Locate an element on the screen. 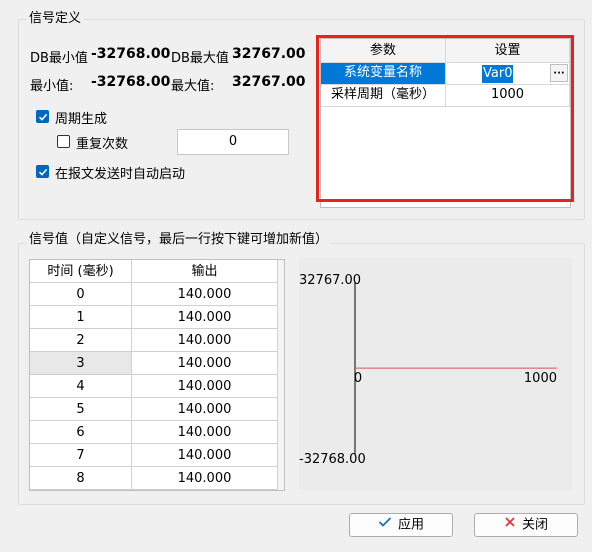 This screenshot has width=592, height=552. time-cell: 5 is located at coordinates (81, 409).